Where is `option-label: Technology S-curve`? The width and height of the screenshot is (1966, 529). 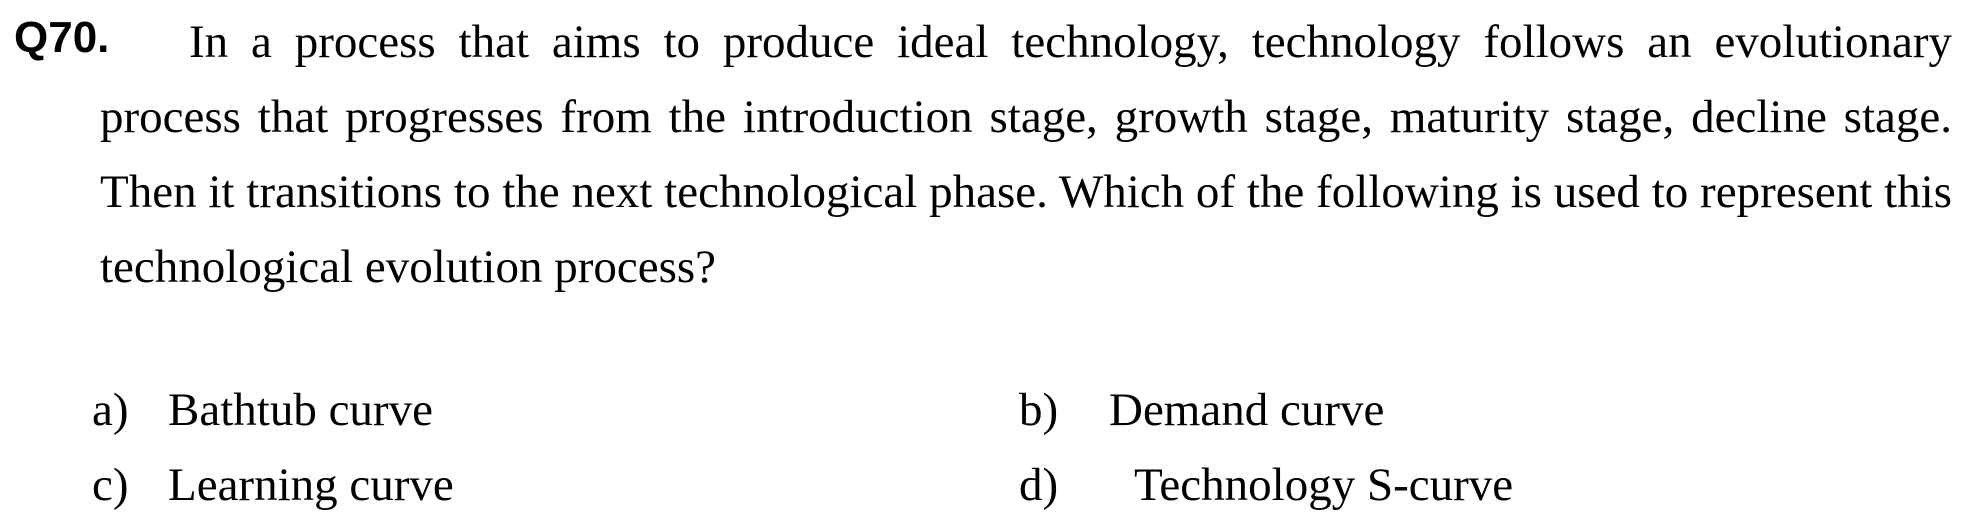 option-label: Technology S-curve is located at coordinates (1324, 485).